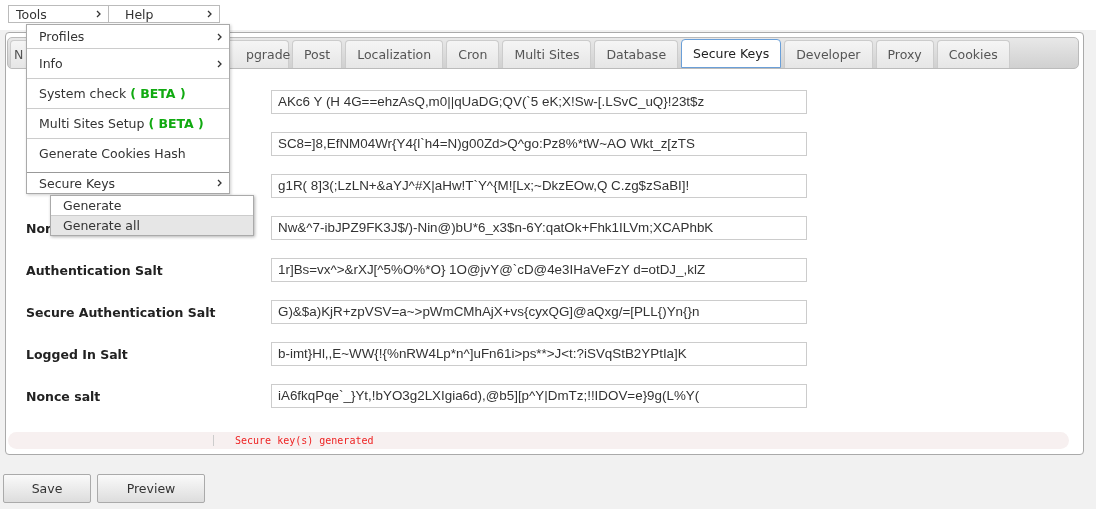  Describe the element at coordinates (828, 54) in the screenshot. I see `tab: Developer` at that location.